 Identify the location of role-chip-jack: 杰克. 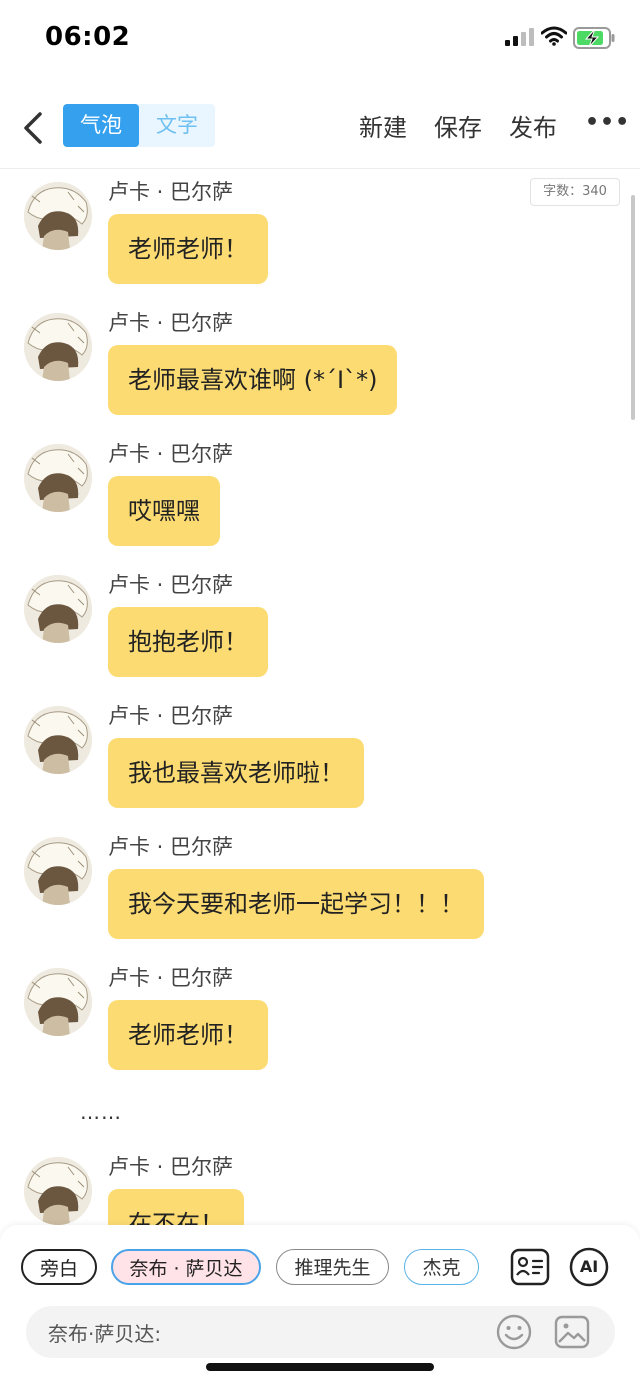
(441, 1267).